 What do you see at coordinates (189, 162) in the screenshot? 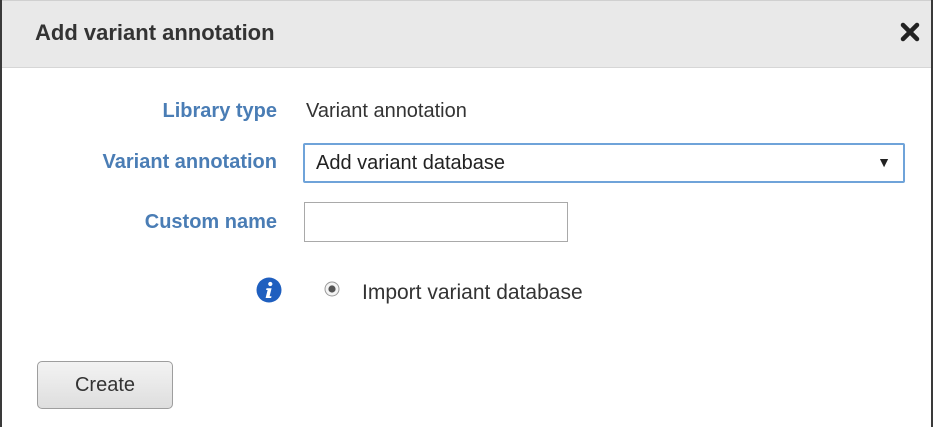
I see `variant-annotation-label: Variant annotation` at bounding box center [189, 162].